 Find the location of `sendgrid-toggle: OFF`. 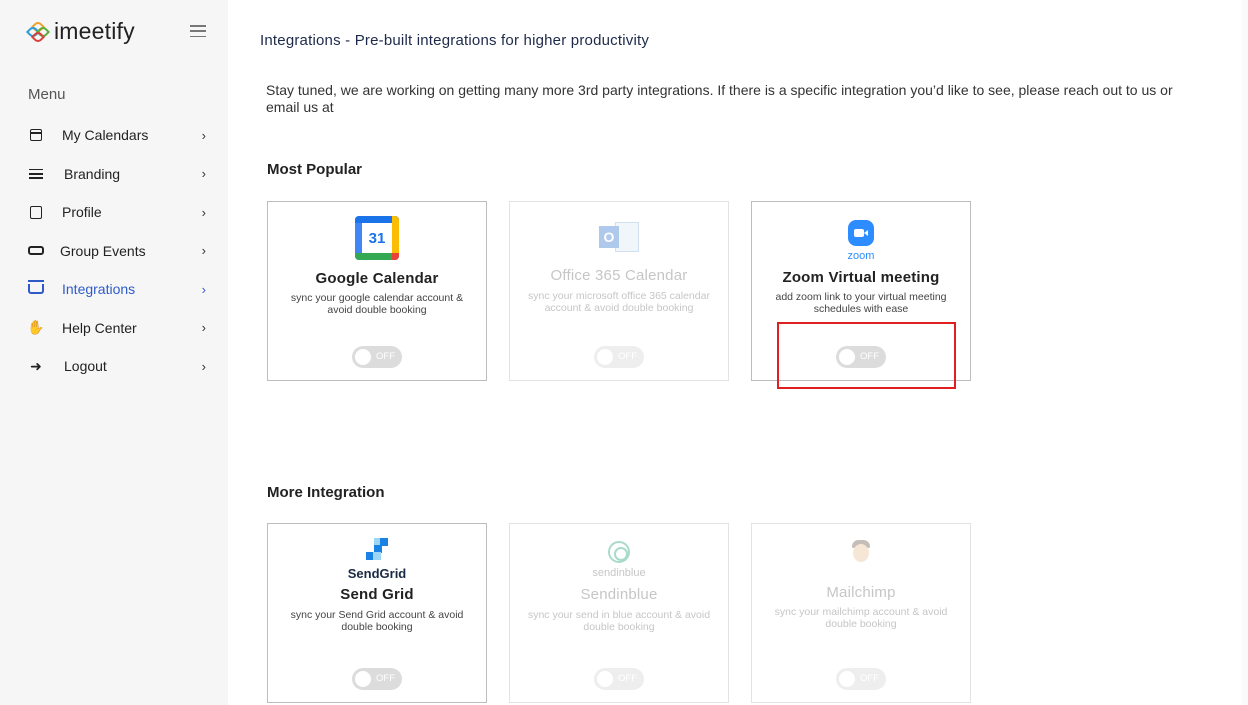

sendgrid-toggle: OFF is located at coordinates (377, 679).